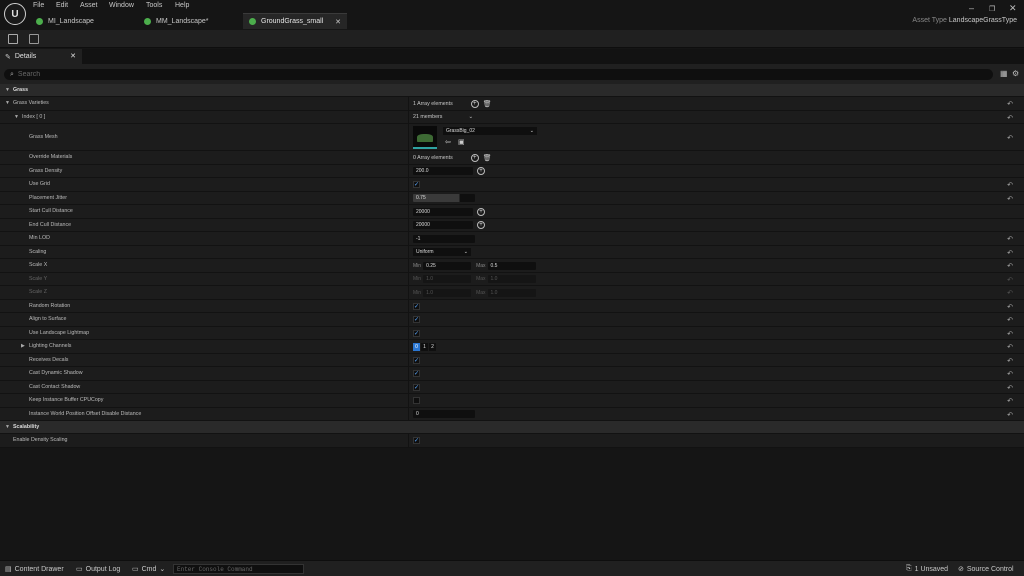 The height and width of the screenshot is (576, 1024). Describe the element at coordinates (416, 387) in the screenshot. I see `cast-contact-checkbox: ✓` at that location.